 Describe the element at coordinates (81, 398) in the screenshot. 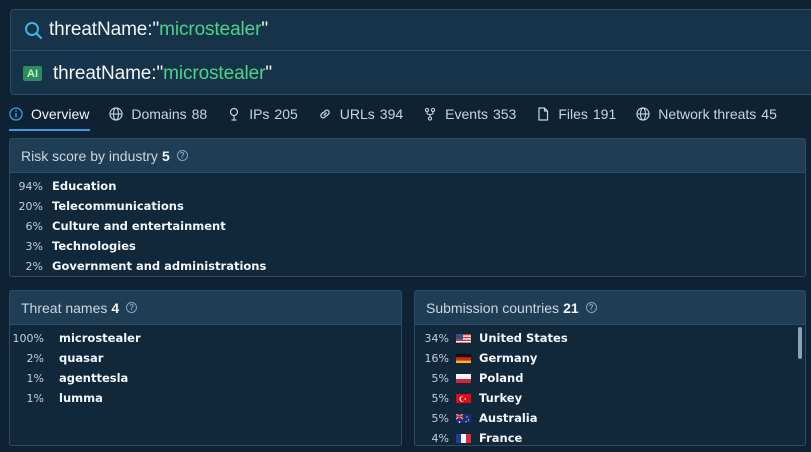

I see `item-label: lumma` at that location.